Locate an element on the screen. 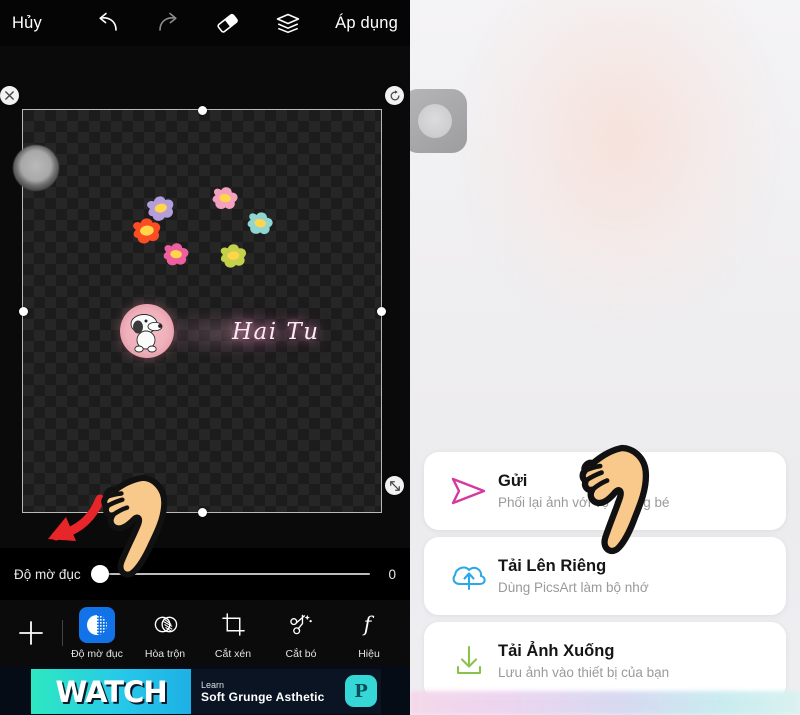 The image size is (800, 715). layers-icon is located at coordinates (288, 23).